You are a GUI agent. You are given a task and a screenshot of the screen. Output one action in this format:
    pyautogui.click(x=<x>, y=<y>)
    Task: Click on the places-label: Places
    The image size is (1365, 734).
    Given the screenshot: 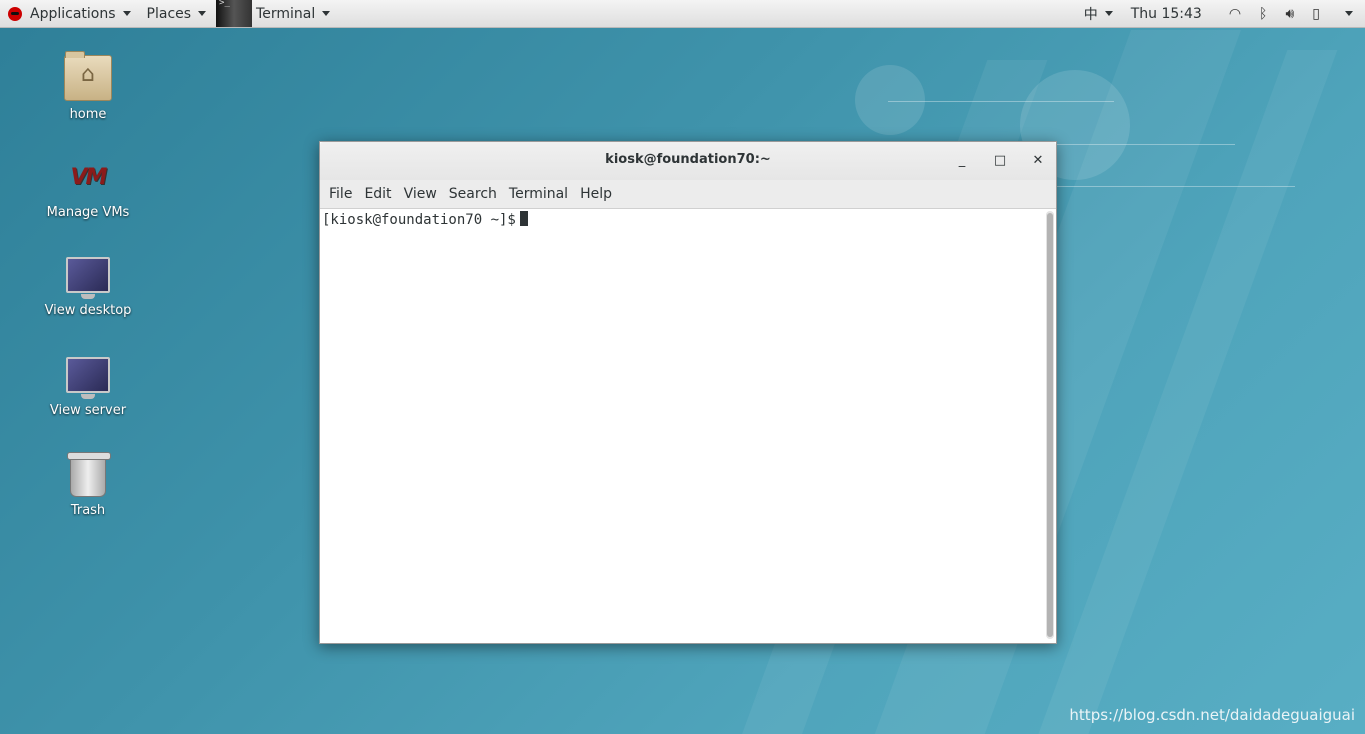 What is the action you would take?
    pyautogui.click(x=169, y=13)
    